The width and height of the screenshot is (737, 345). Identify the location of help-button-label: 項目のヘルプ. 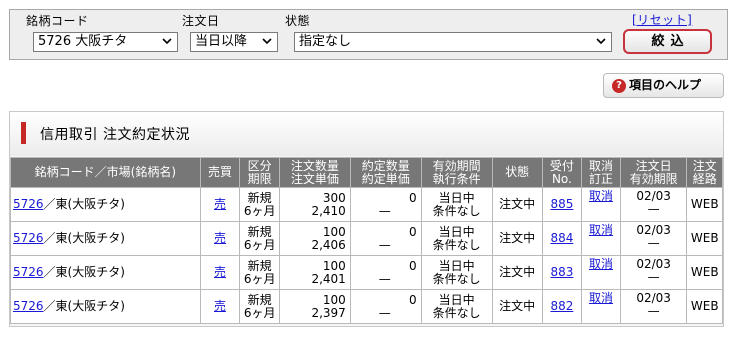
(665, 85).